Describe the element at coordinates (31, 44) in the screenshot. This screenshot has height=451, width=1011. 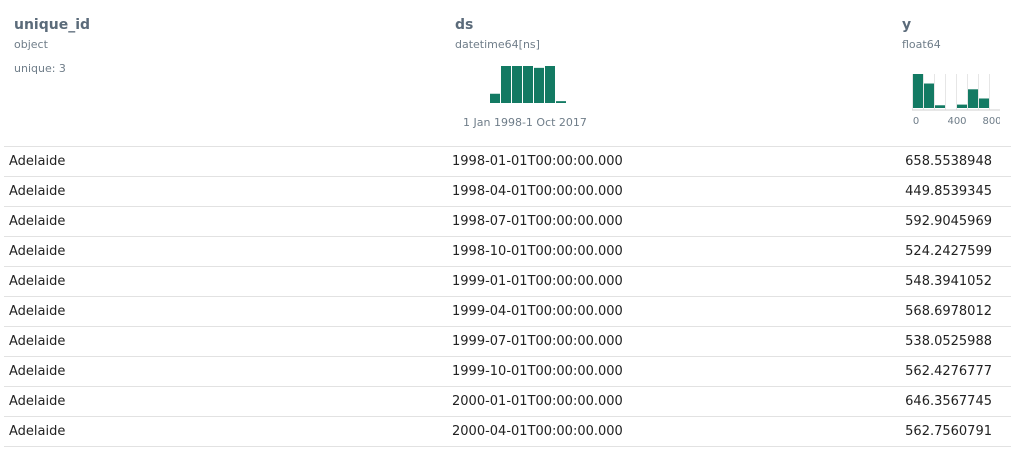
I see `column-dtype: object` at that location.